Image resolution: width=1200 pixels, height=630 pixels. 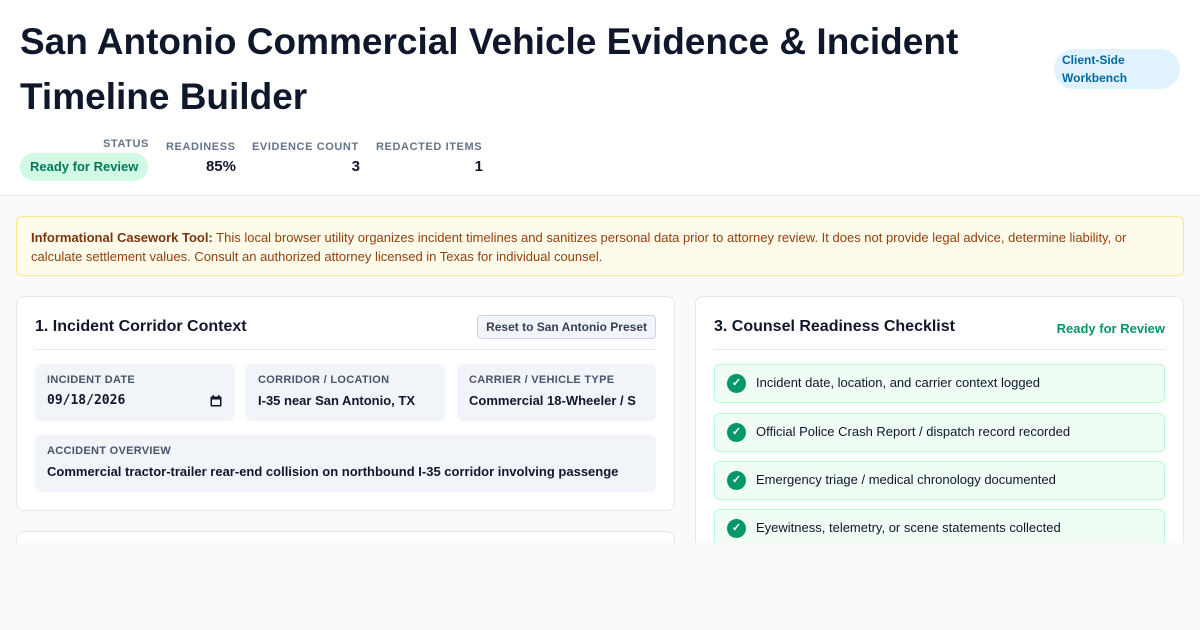 What do you see at coordinates (600, 586) in the screenshot?
I see `viewport-fold` at bounding box center [600, 586].